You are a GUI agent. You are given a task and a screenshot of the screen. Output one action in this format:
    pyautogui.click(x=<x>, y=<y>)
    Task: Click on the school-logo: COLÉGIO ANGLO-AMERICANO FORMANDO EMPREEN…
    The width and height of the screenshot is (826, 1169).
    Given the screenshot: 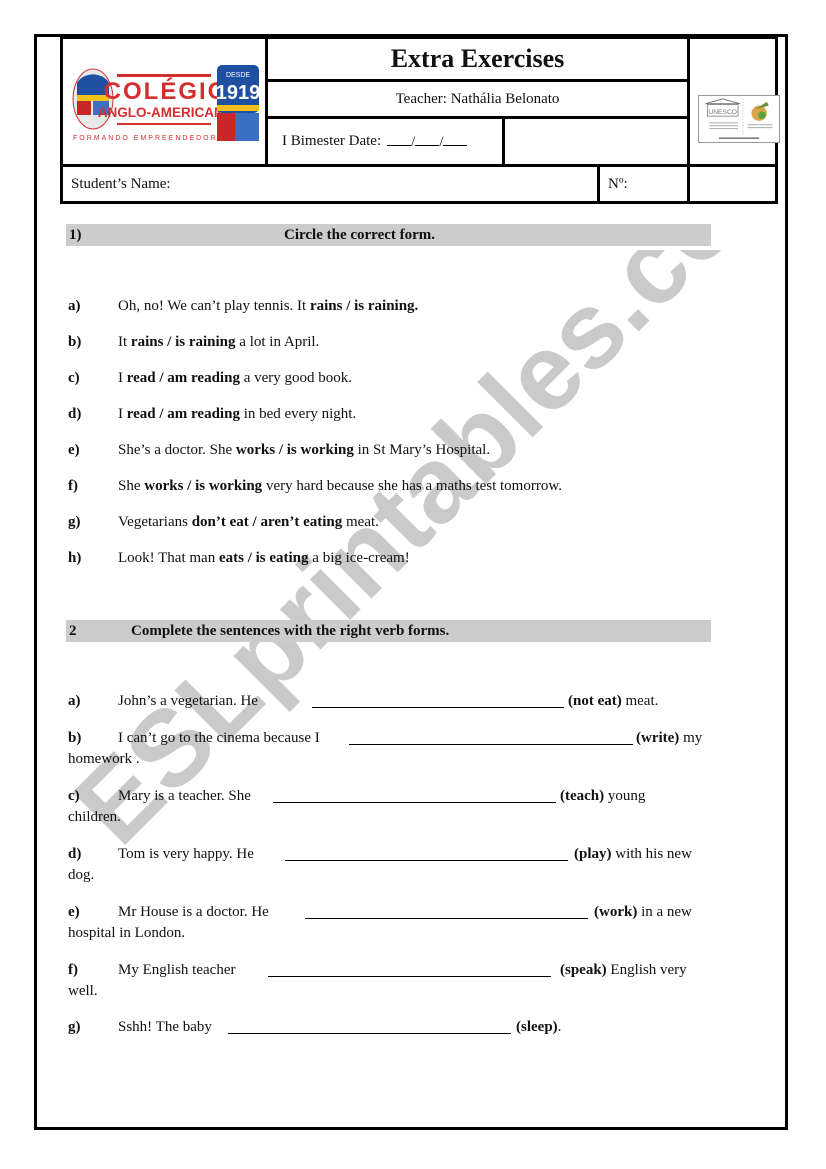 What is the action you would take?
    pyautogui.click(x=166, y=103)
    